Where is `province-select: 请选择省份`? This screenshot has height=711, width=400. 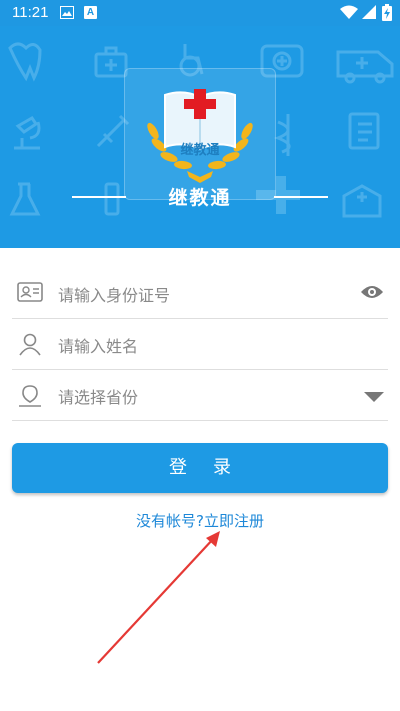 province-select: 请选择省份 is located at coordinates (98, 396).